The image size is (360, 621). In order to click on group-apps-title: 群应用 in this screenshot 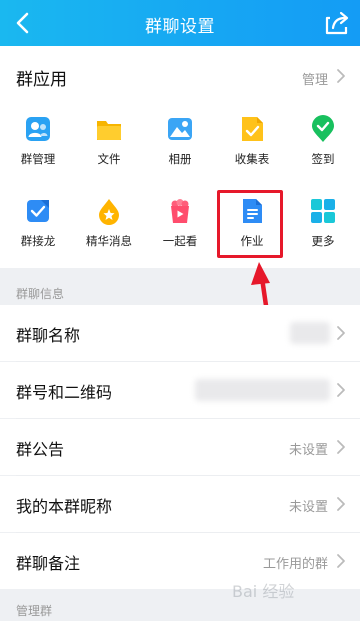, I will do `click(41, 80)`.